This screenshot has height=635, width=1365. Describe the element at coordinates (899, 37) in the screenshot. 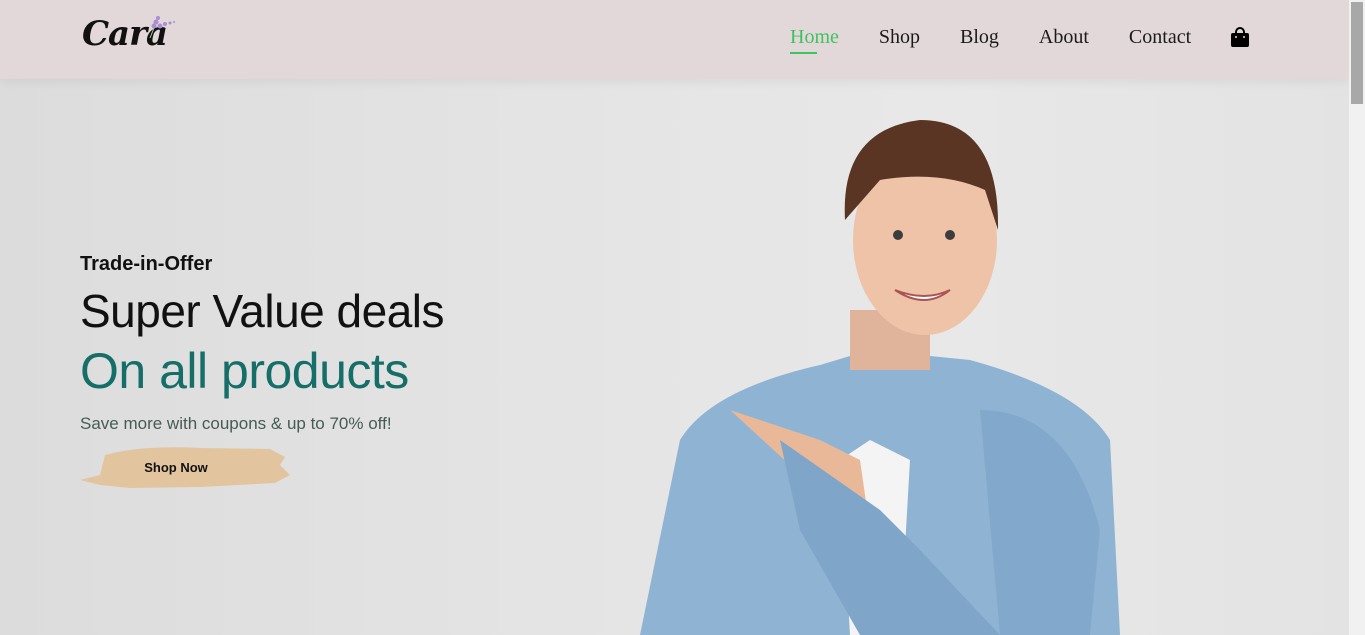

I see `nav-shop: Shop` at that location.